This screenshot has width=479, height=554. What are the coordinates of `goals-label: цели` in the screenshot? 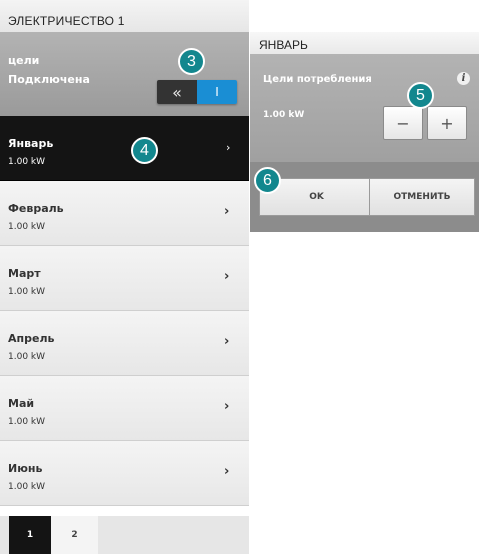 It's located at (24, 60).